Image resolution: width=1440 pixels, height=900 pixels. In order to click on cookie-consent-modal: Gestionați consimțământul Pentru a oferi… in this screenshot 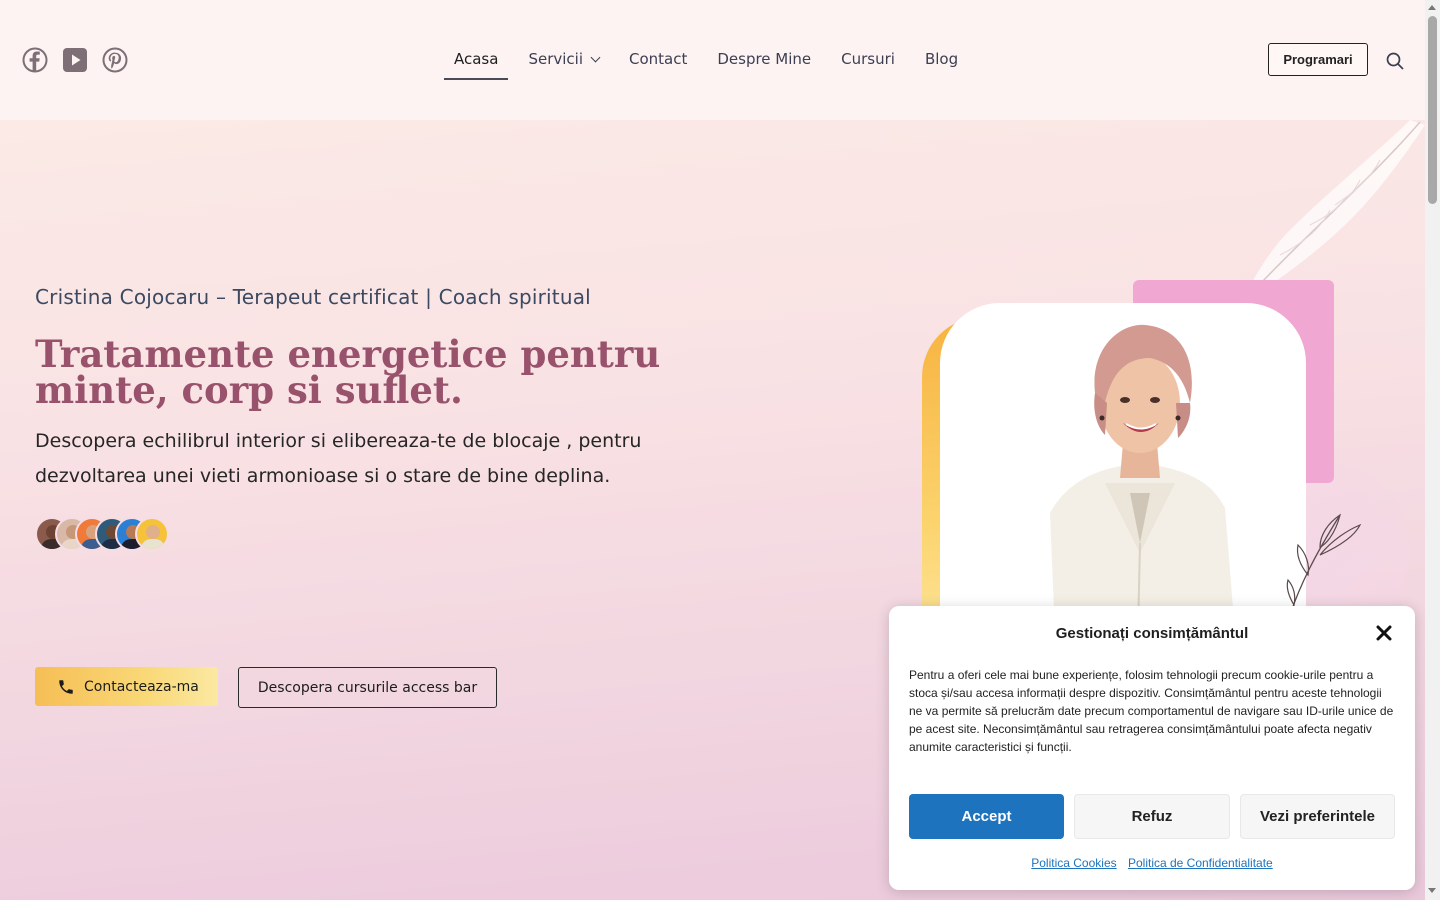, I will do `click(1152, 748)`.